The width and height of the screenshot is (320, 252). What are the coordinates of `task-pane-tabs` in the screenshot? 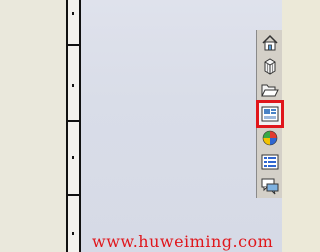 It's located at (270, 114).